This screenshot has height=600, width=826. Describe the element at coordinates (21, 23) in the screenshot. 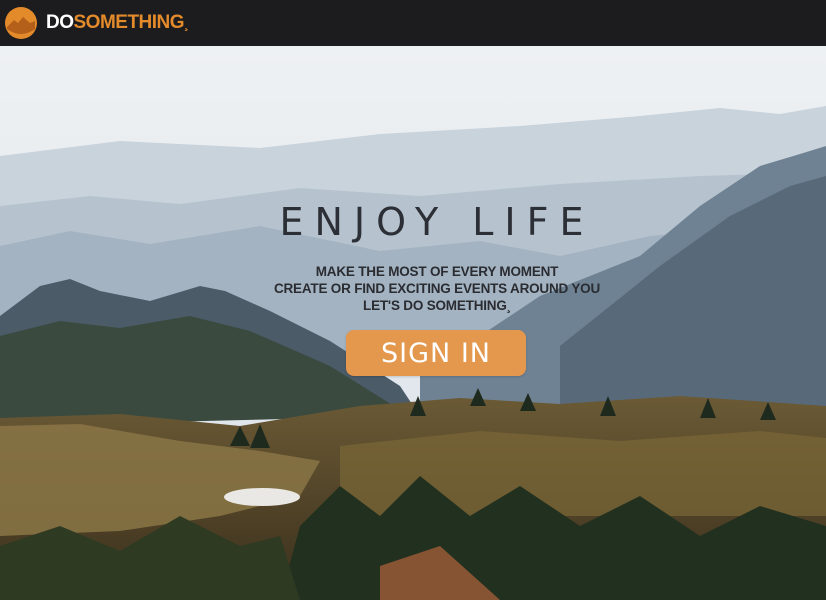

I see `logo-icon` at that location.